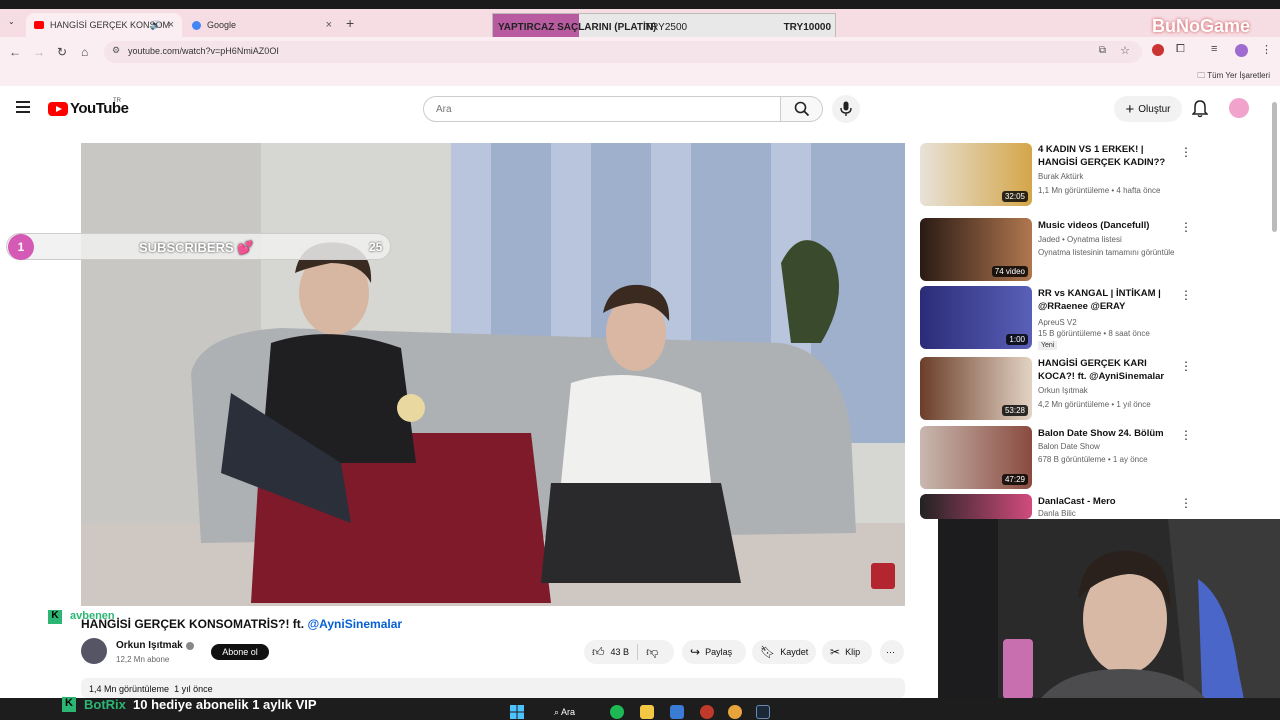  What do you see at coordinates (1214, 49) in the screenshot?
I see `reading-list-icon: ≡` at bounding box center [1214, 49].